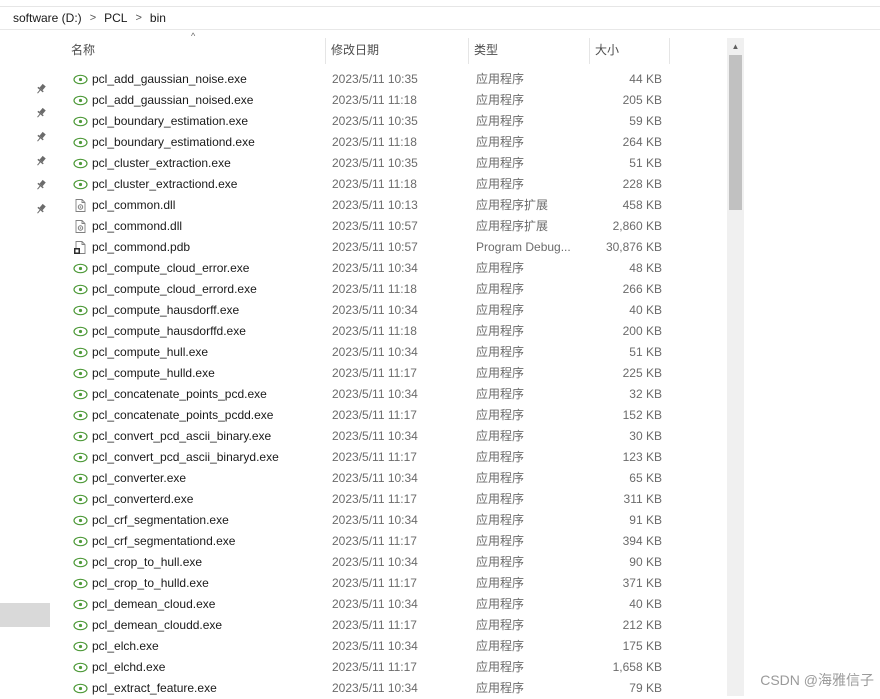  What do you see at coordinates (642, 289) in the screenshot?
I see `file-size: 266 KB` at bounding box center [642, 289].